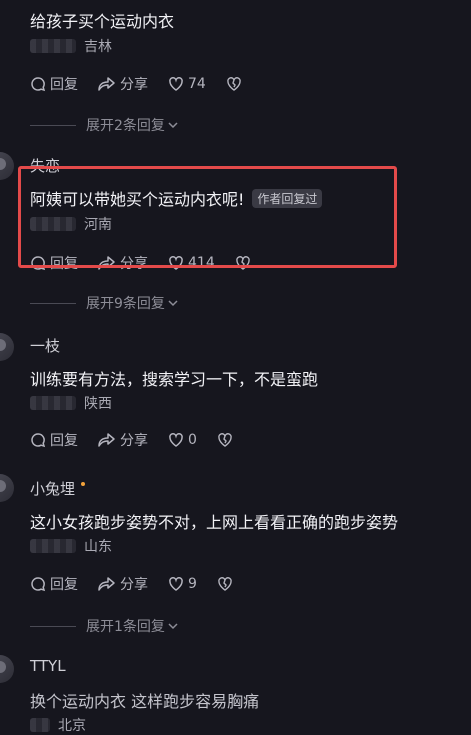 The width and height of the screenshot is (471, 735). Describe the element at coordinates (98, 404) in the screenshot. I see `location: 陕西` at that location.